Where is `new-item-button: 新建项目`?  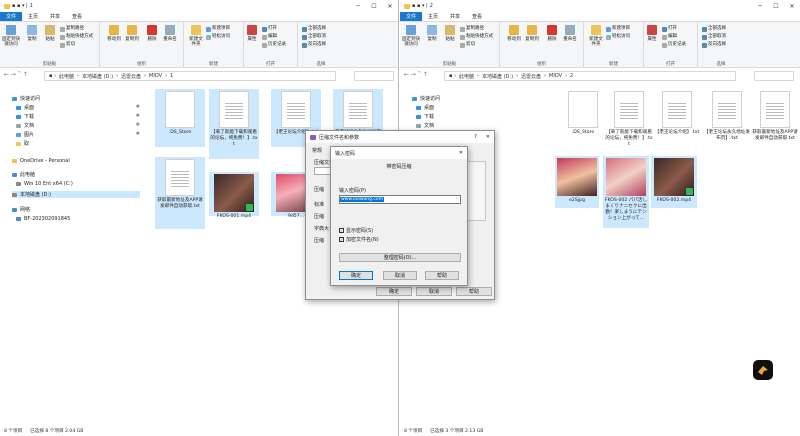
new-item-button: 新建项目 is located at coordinates (618, 29).